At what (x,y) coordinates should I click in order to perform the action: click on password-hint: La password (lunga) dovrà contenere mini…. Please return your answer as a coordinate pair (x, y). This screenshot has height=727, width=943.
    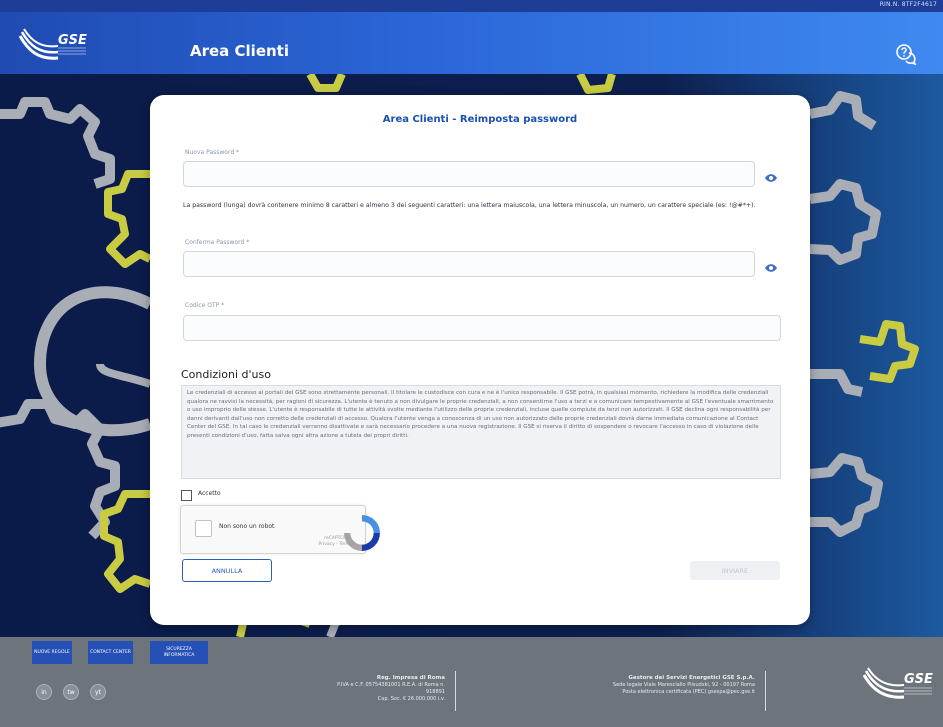
    Looking at the image, I should click on (469, 205).